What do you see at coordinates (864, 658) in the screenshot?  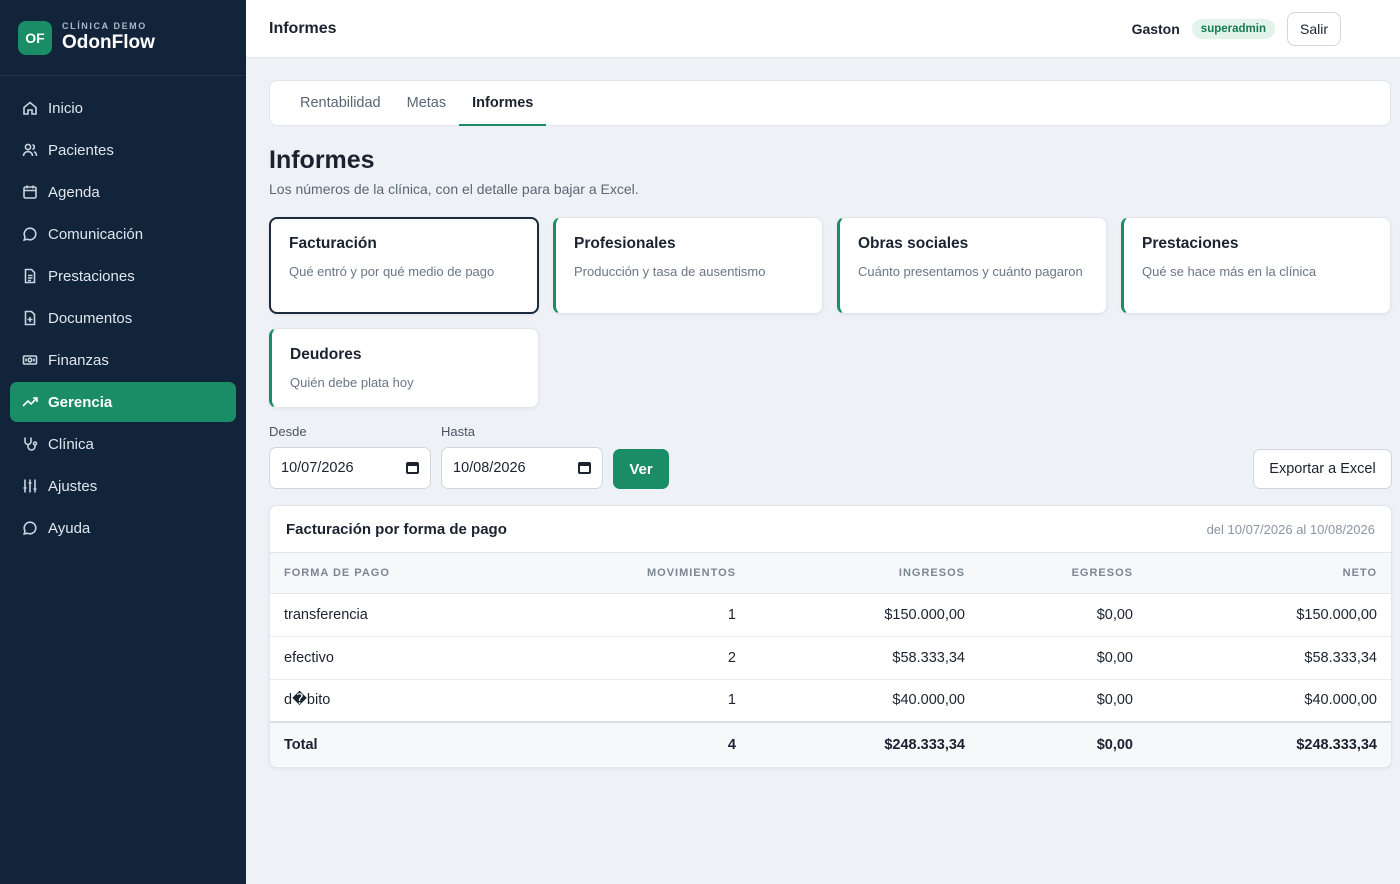 I see `cell-ingresos: $58.333,34` at bounding box center [864, 658].